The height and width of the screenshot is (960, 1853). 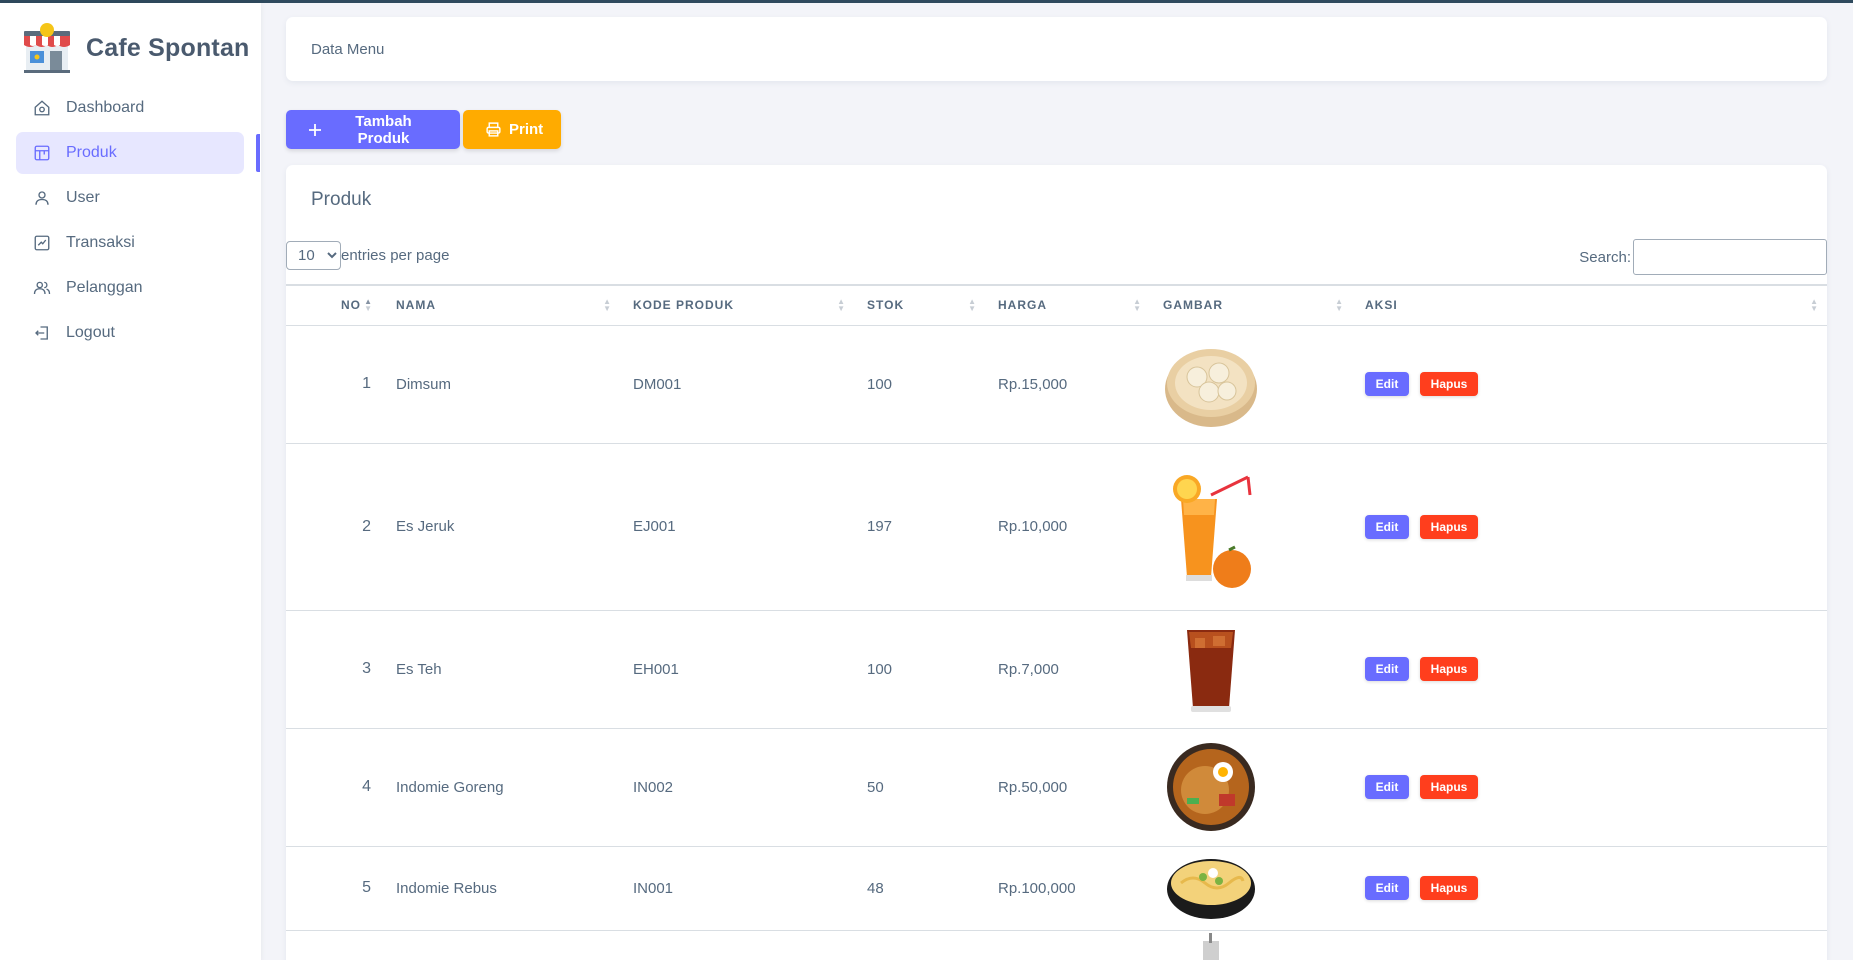 I want to click on row-kode: EH001, so click(x=737, y=669).